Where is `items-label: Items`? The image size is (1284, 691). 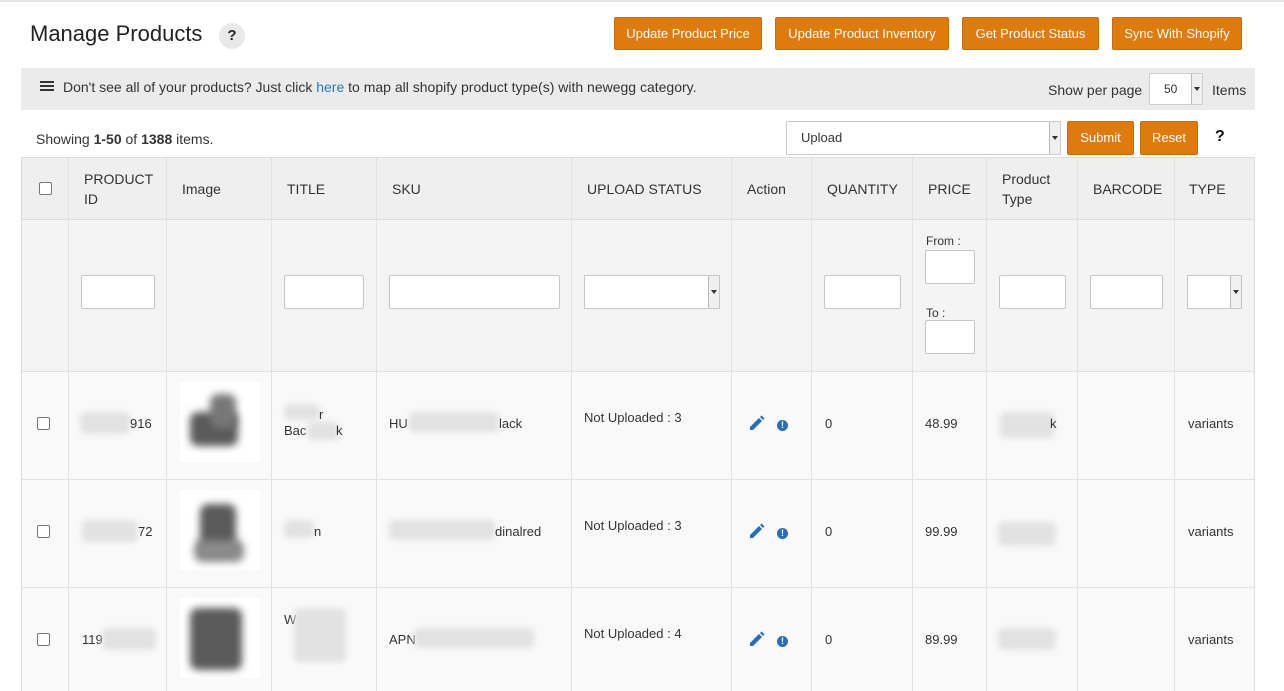
items-label: Items is located at coordinates (1229, 90).